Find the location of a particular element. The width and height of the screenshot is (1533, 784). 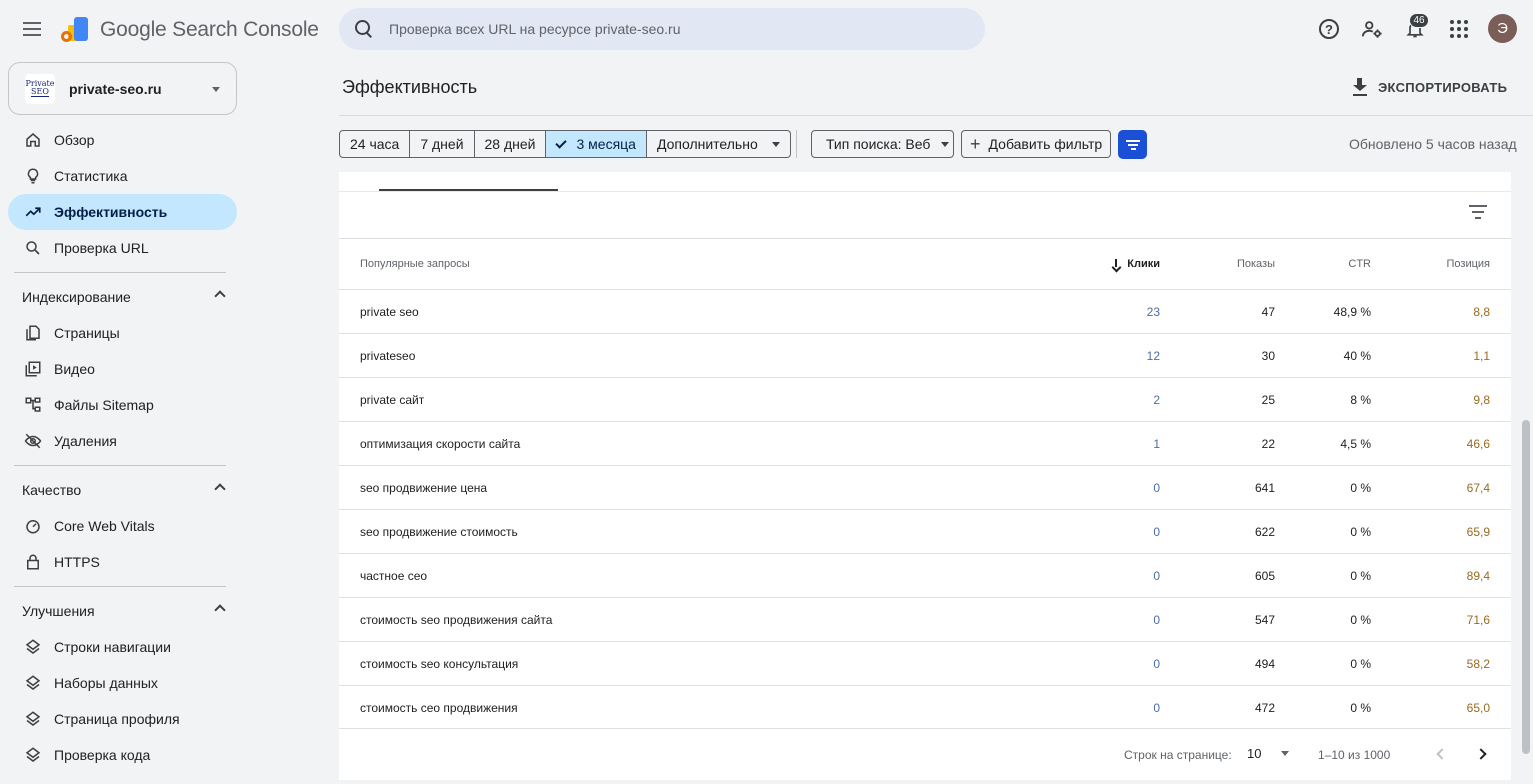

rows-per-page-value: 10 is located at coordinates (1254, 753).